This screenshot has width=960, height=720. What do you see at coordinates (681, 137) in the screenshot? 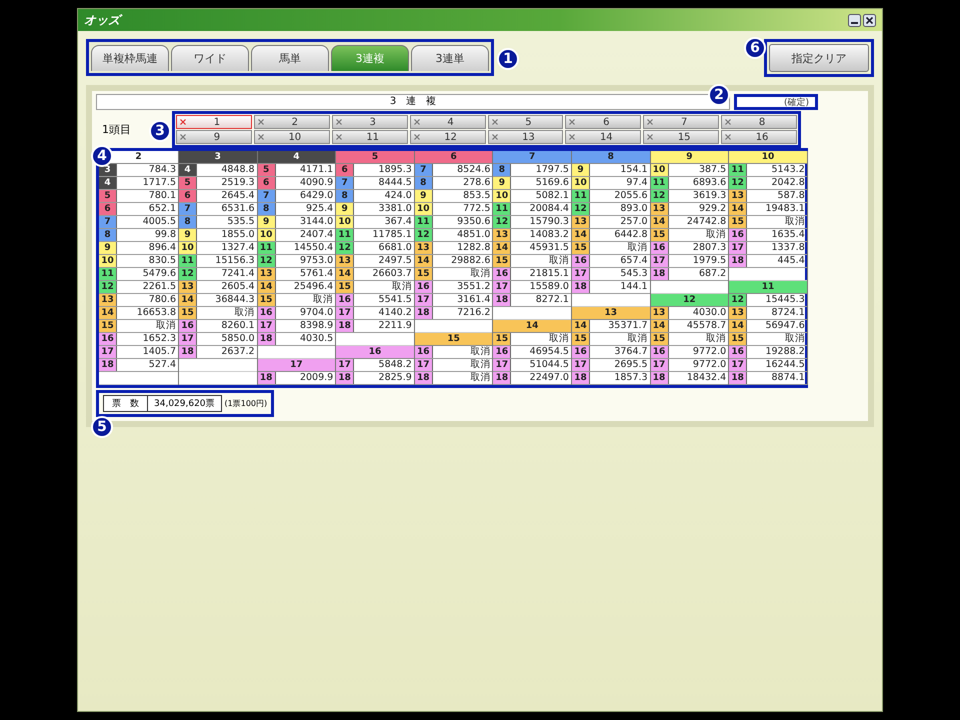
I see `horse-button: 15` at bounding box center [681, 137].